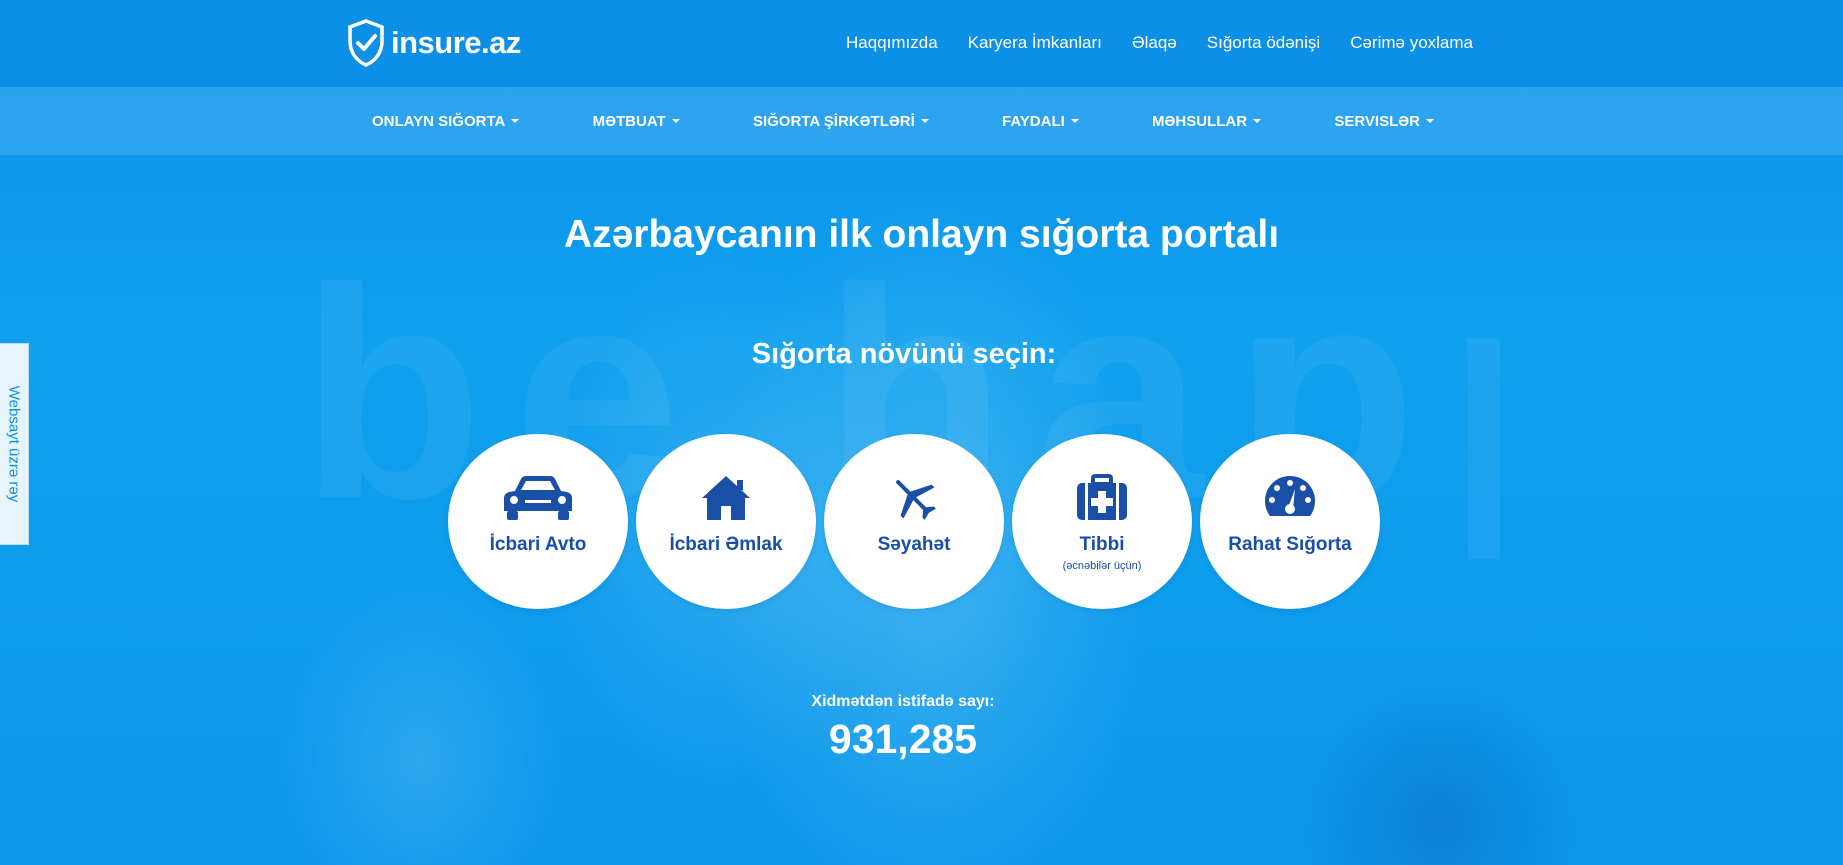 This screenshot has width=1843, height=865. Describe the element at coordinates (726, 544) in the screenshot. I see `insurance-type-label: İcbari Əmlak` at that location.